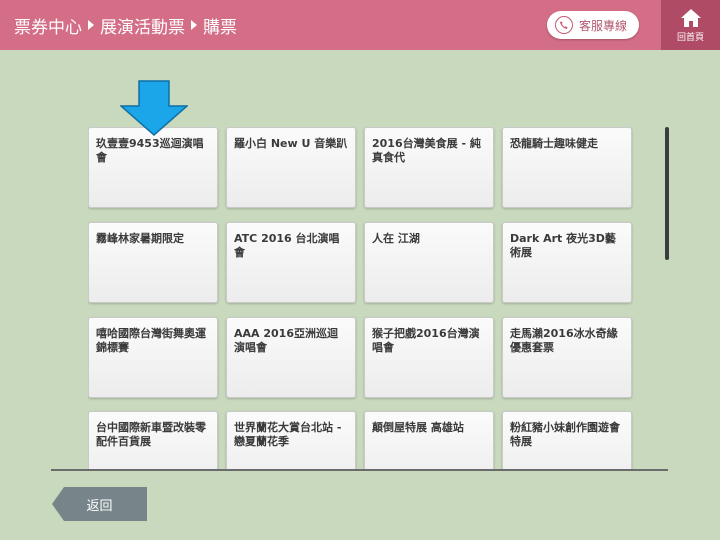 This screenshot has width=720, height=540. Describe the element at coordinates (690, 37) in the screenshot. I see `home-label: 回首頁` at that location.